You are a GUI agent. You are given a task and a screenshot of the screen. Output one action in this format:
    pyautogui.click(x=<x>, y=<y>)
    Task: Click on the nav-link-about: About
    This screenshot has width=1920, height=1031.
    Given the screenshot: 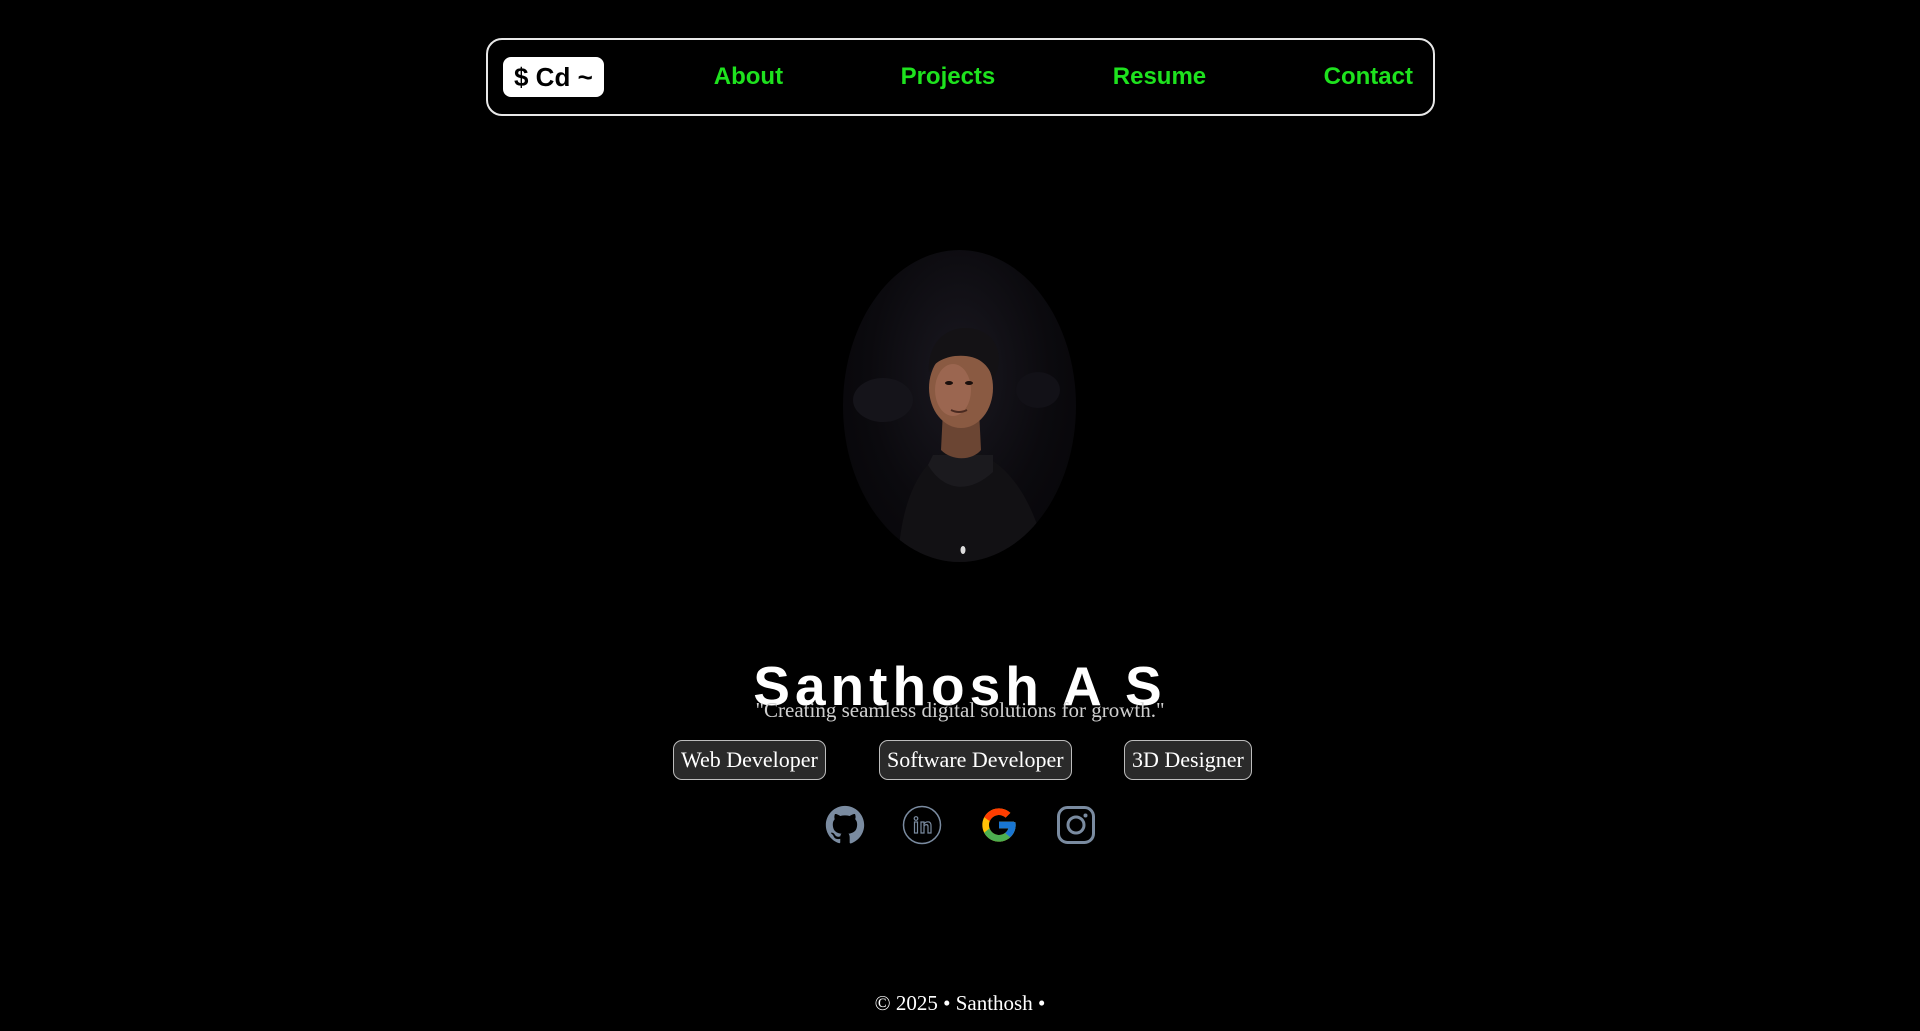 What is the action you would take?
    pyautogui.click(x=748, y=77)
    